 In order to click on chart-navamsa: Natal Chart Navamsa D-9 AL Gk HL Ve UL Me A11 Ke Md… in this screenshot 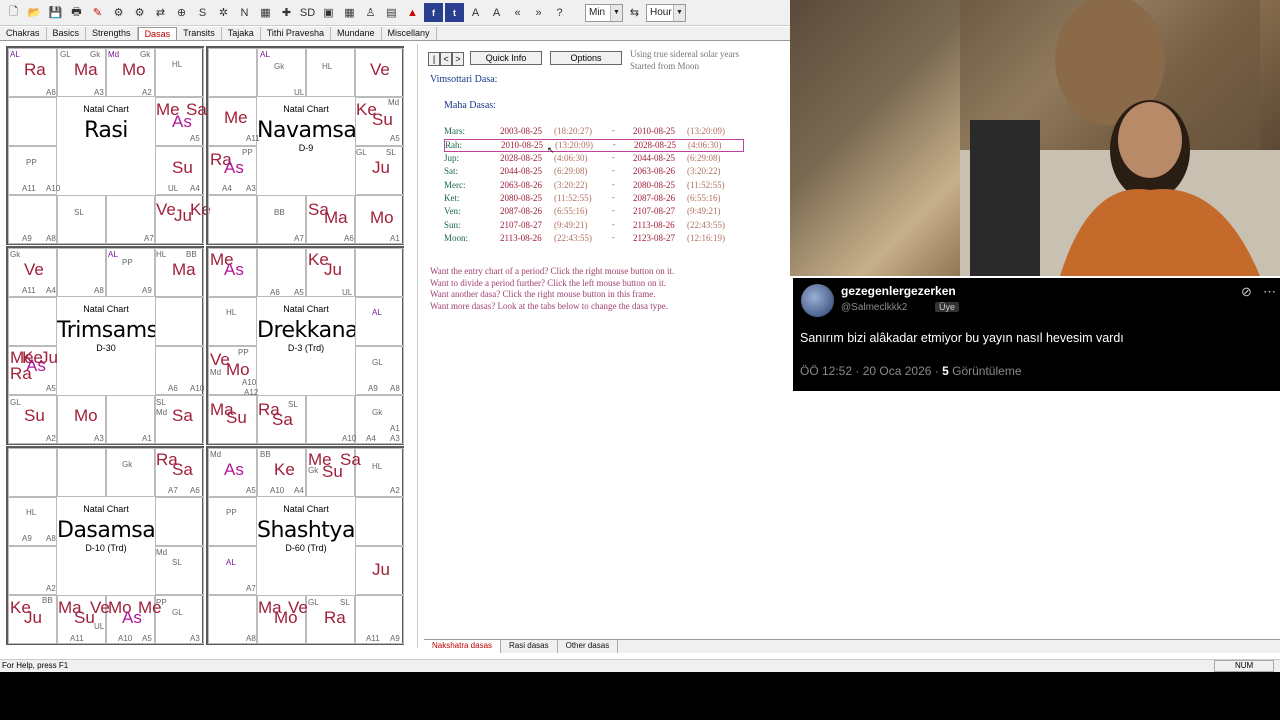, I will do `click(305, 145)`.